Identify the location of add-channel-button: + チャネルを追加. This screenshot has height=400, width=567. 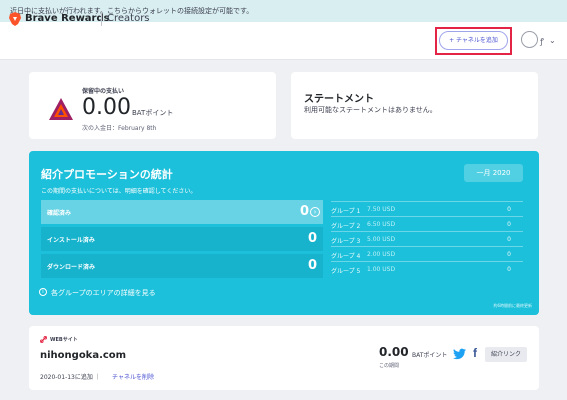
(473, 40).